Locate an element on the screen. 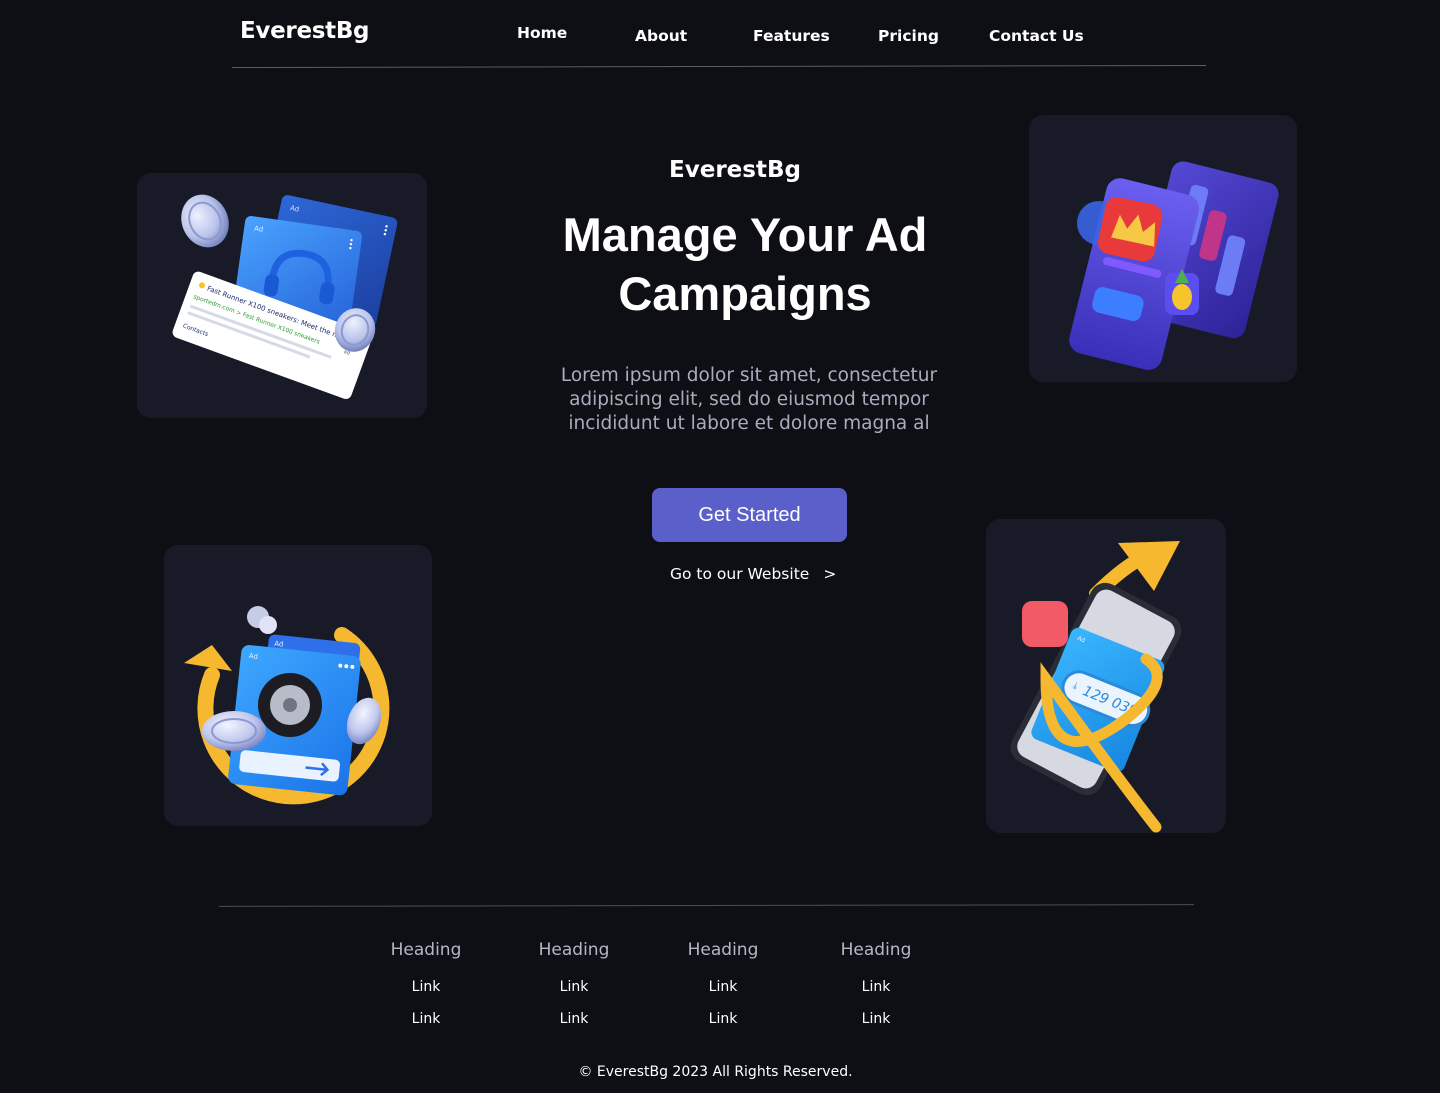 The image size is (1440, 1093). app-square-icon is located at coordinates (1045, 624).